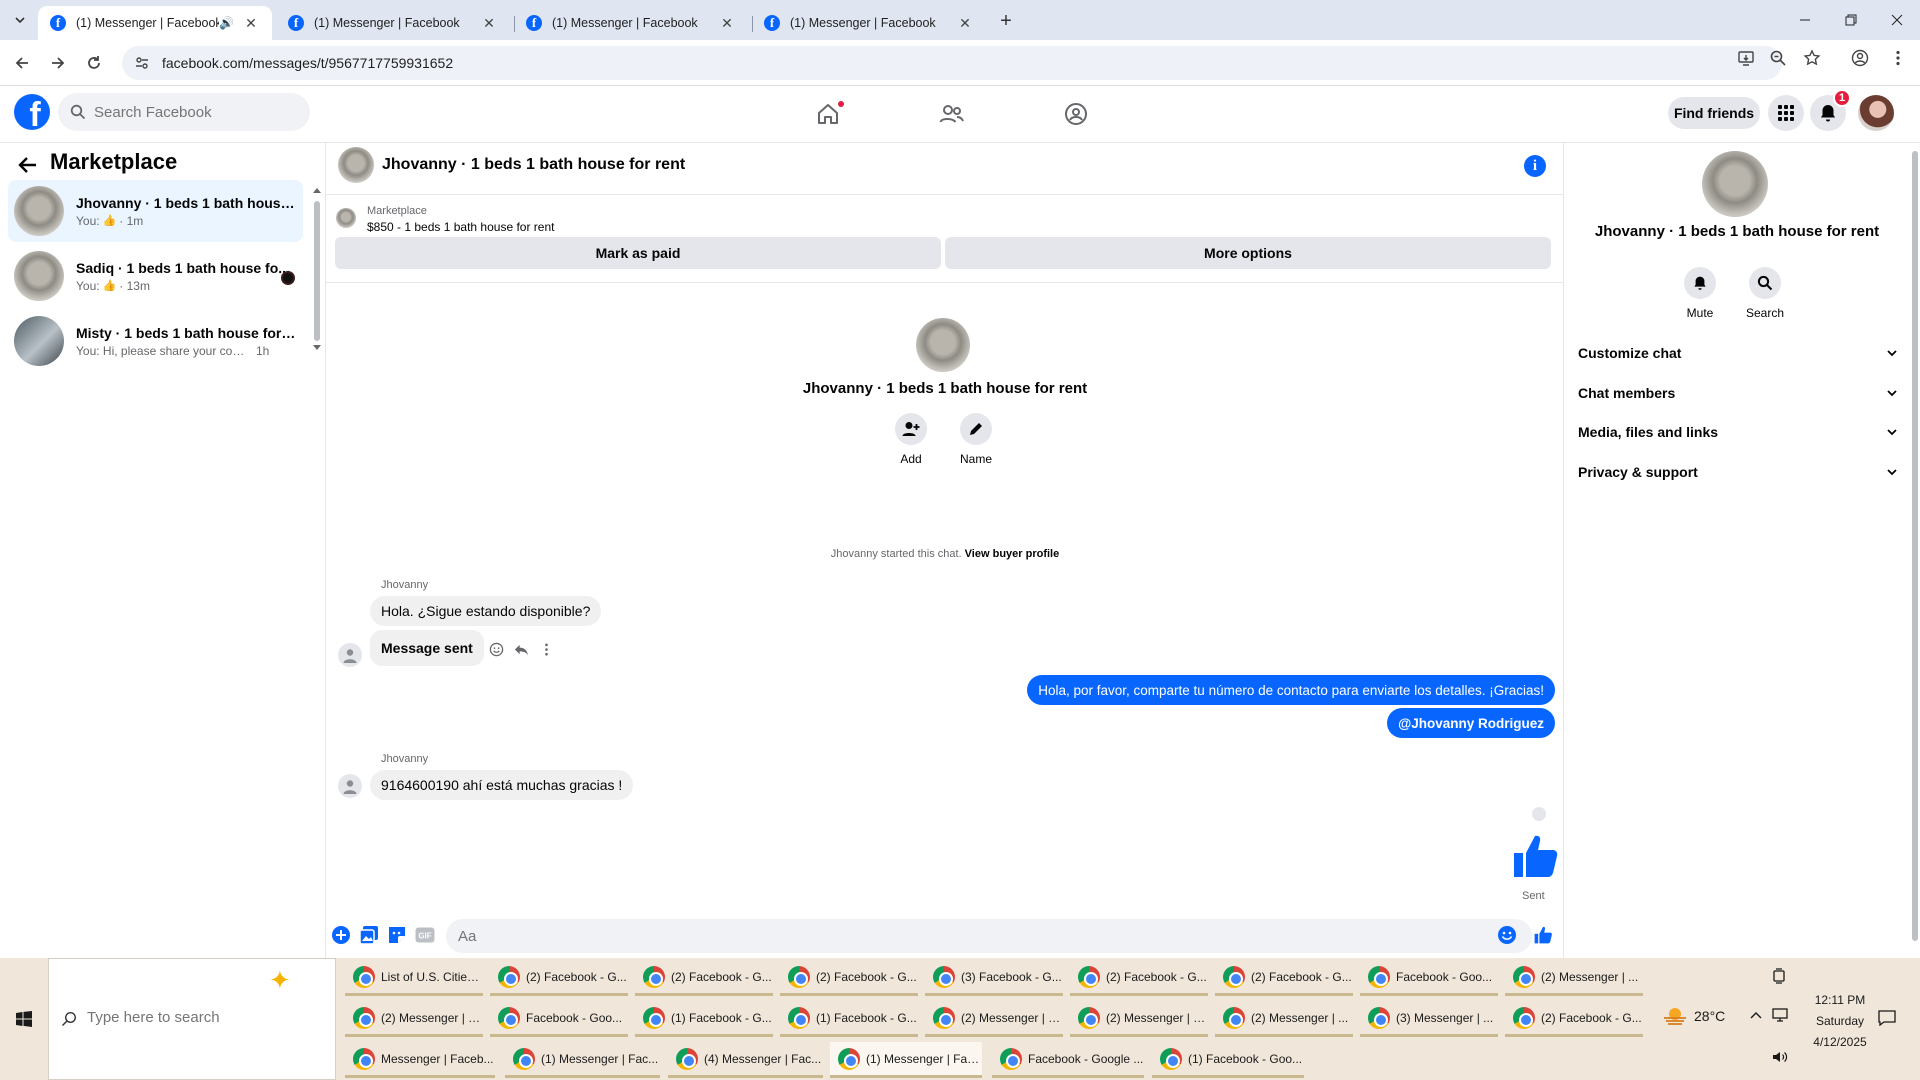 The height and width of the screenshot is (1080, 1920). Describe the element at coordinates (397, 935) in the screenshot. I see `sticker-button` at that location.